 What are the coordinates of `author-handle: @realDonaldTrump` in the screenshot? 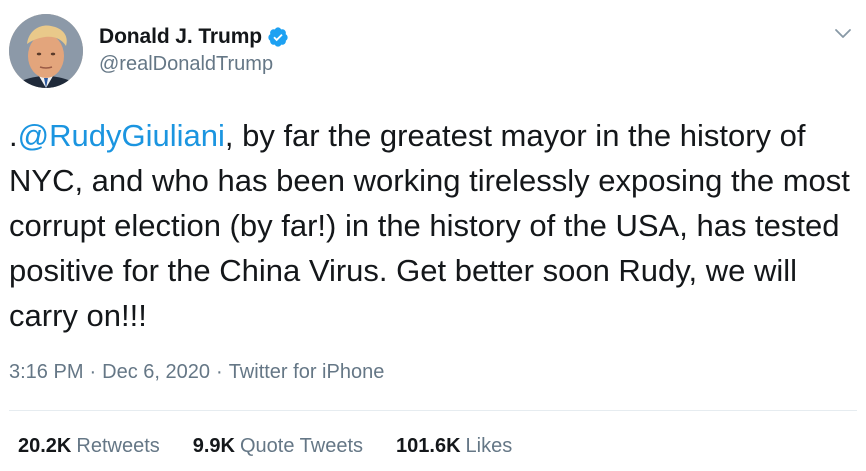 It's located at (194, 64).